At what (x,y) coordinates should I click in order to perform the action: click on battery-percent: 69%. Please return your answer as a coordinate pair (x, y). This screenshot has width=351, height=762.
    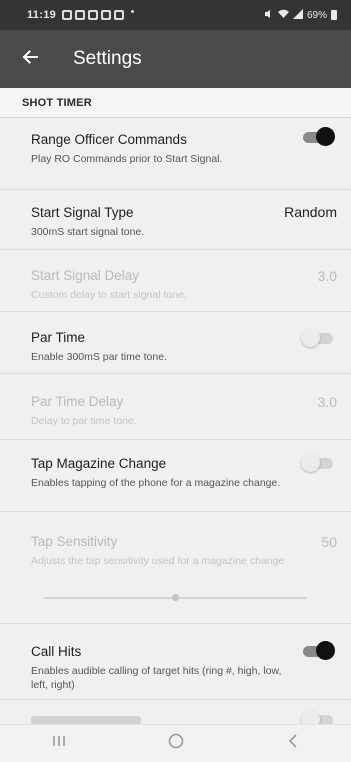
    Looking at the image, I should click on (316, 15).